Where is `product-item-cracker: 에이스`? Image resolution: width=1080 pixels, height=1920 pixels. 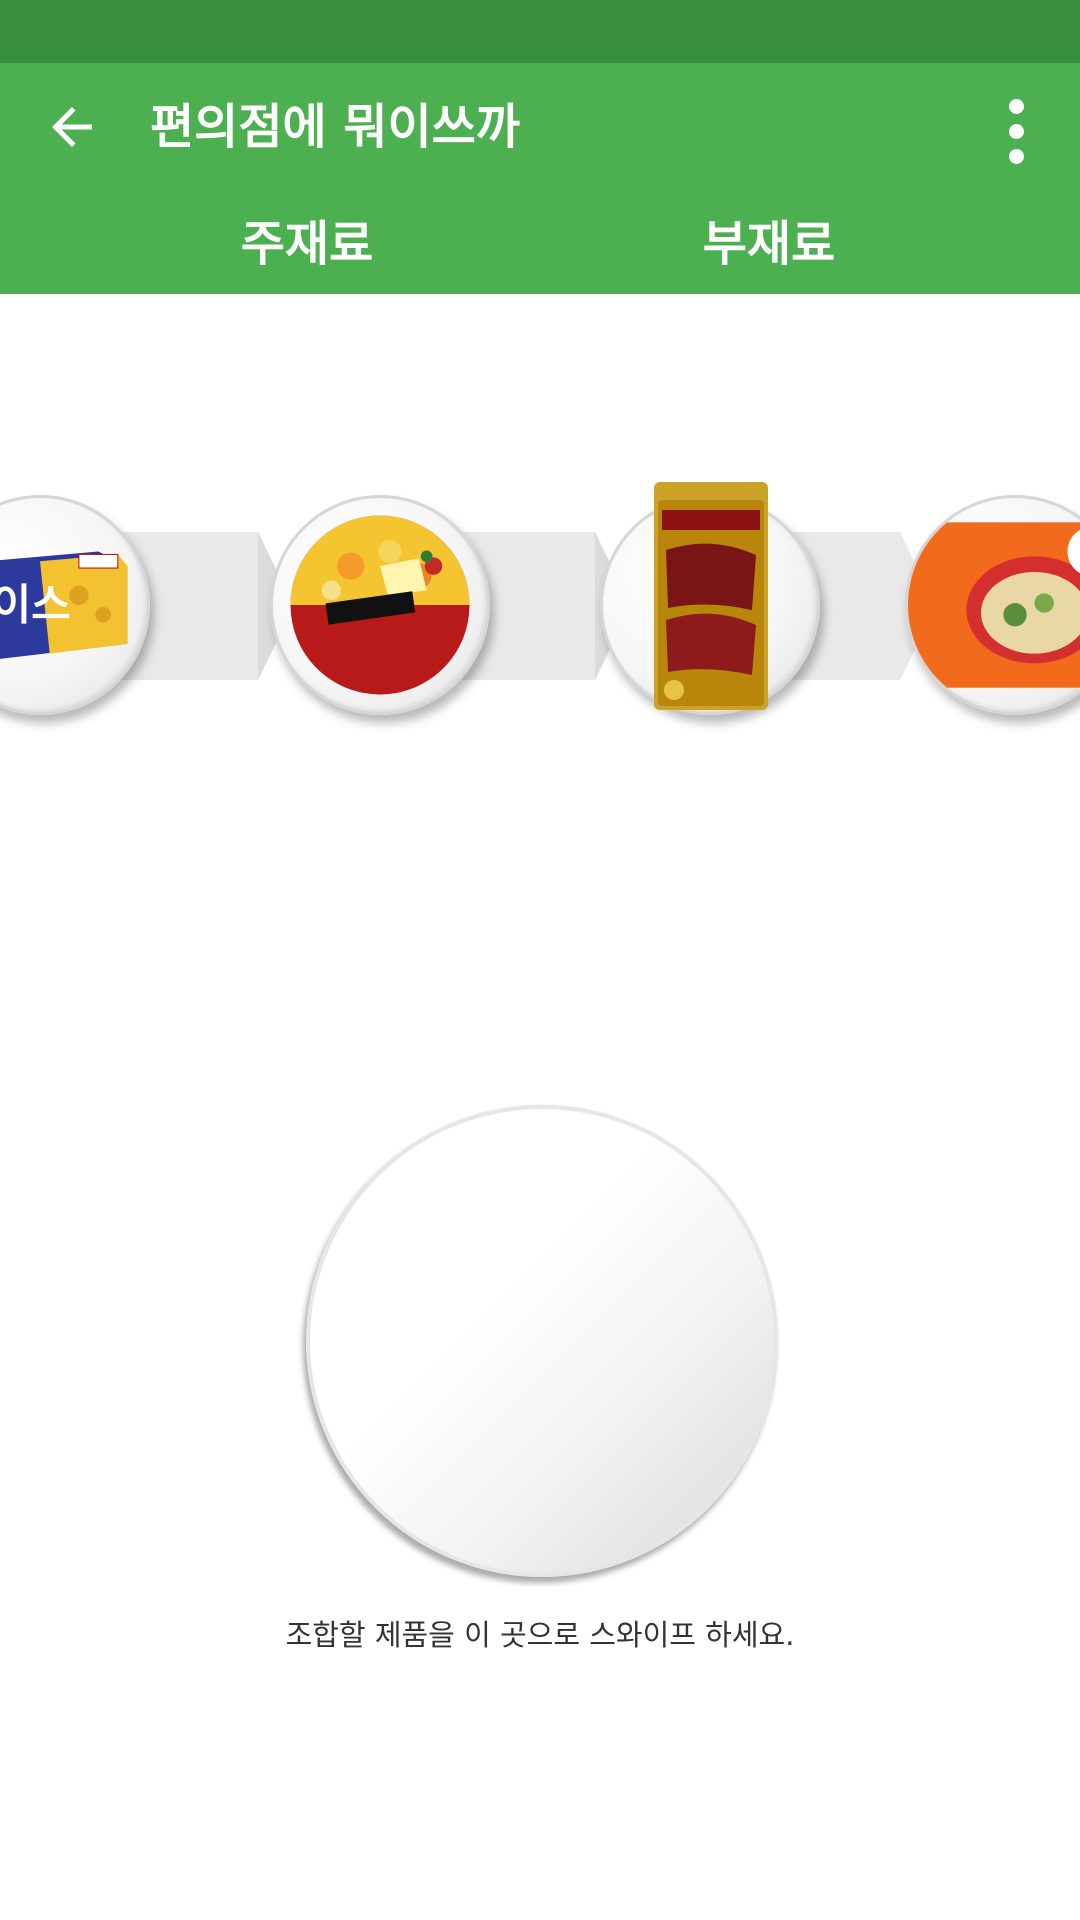 product-item-cracker: 에이스 is located at coordinates (75, 605).